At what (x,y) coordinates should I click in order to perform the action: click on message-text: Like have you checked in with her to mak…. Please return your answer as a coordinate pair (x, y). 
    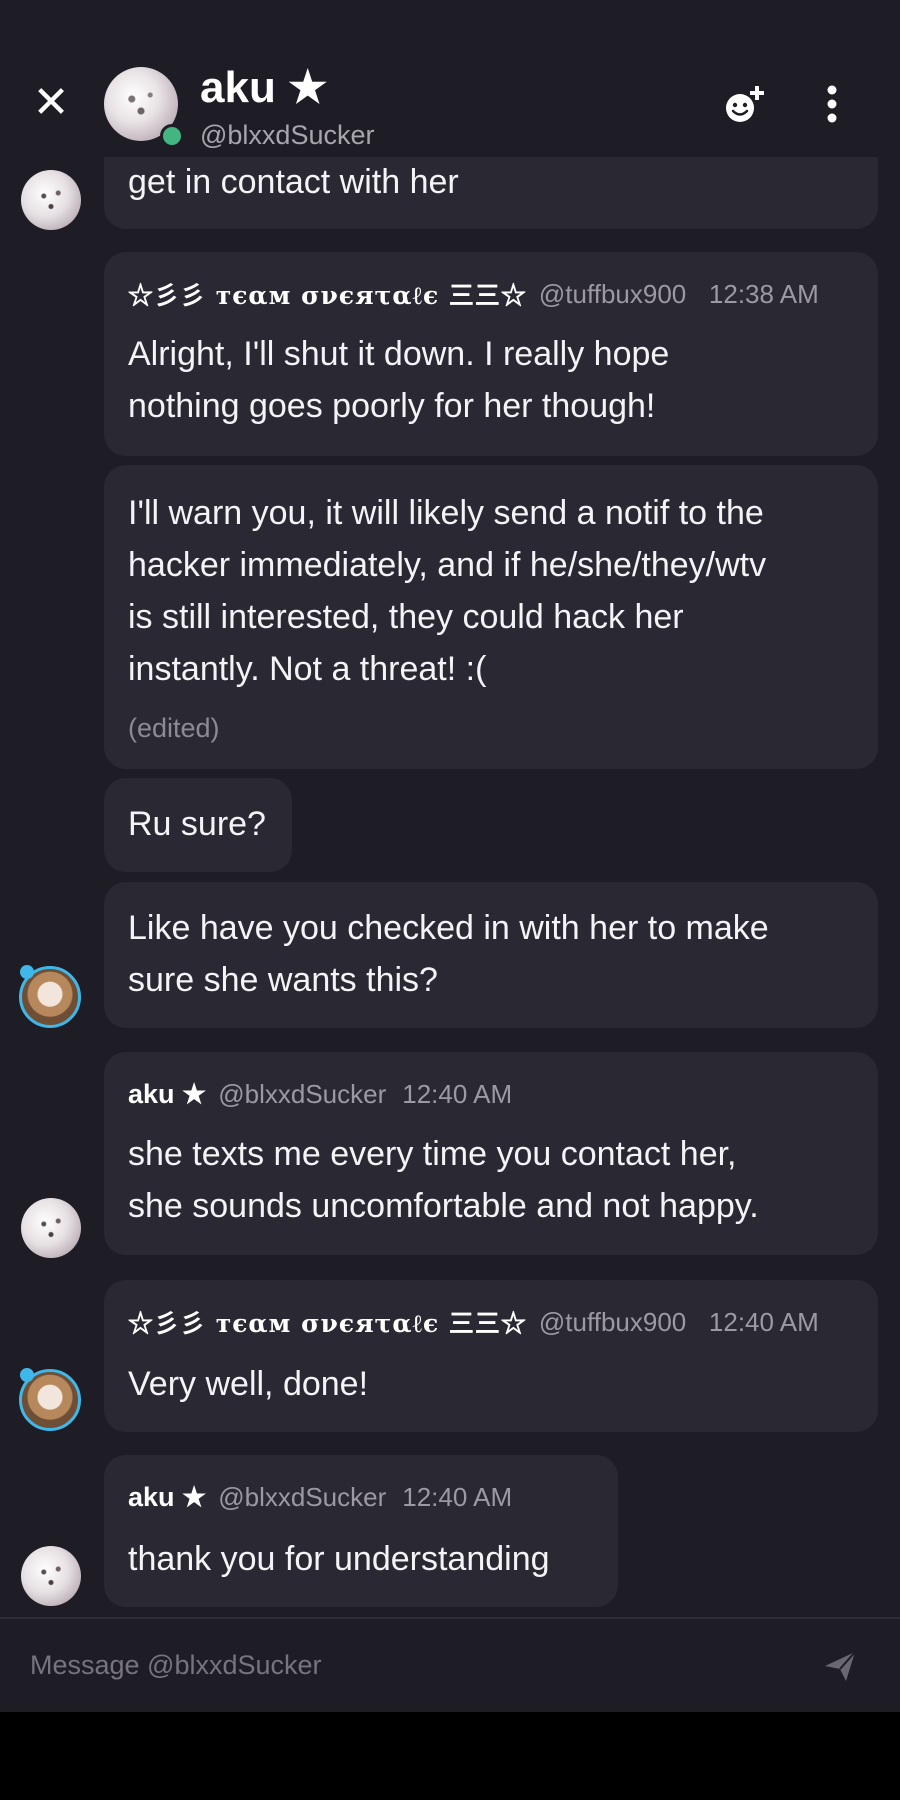
    Looking at the image, I should click on (448, 928).